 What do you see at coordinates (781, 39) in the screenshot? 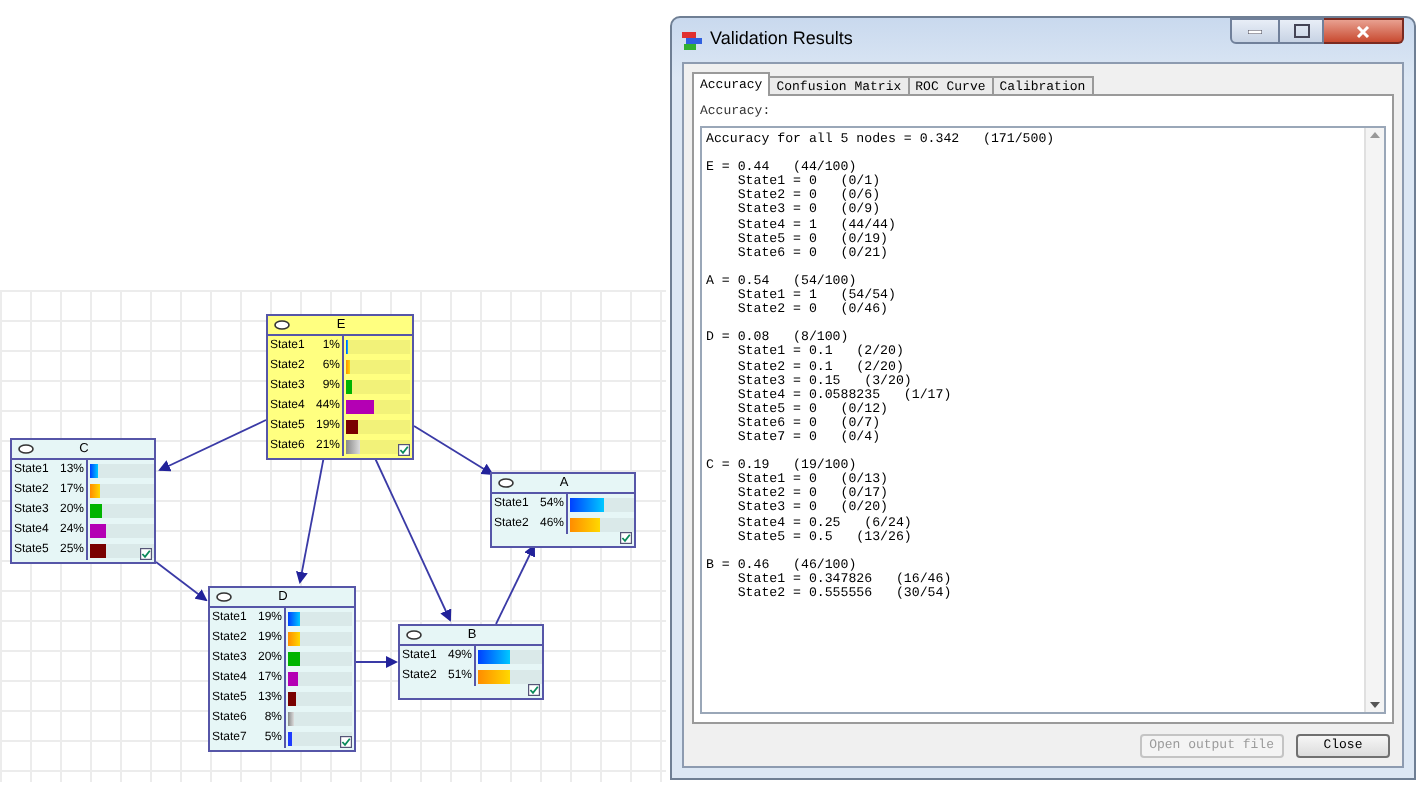
I see `window-title: Validation Results` at bounding box center [781, 39].